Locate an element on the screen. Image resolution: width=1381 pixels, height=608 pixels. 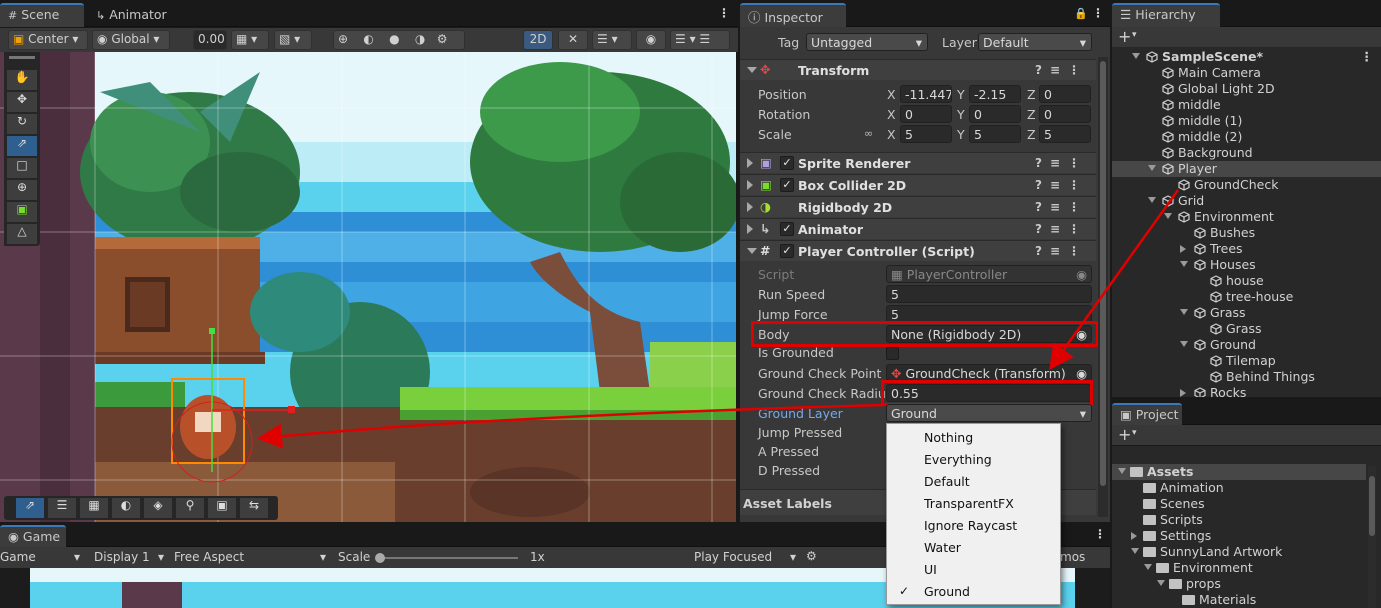
animator-header: ↳ ✓ Animator ?≡⋮ is located at coordinates (918, 228).